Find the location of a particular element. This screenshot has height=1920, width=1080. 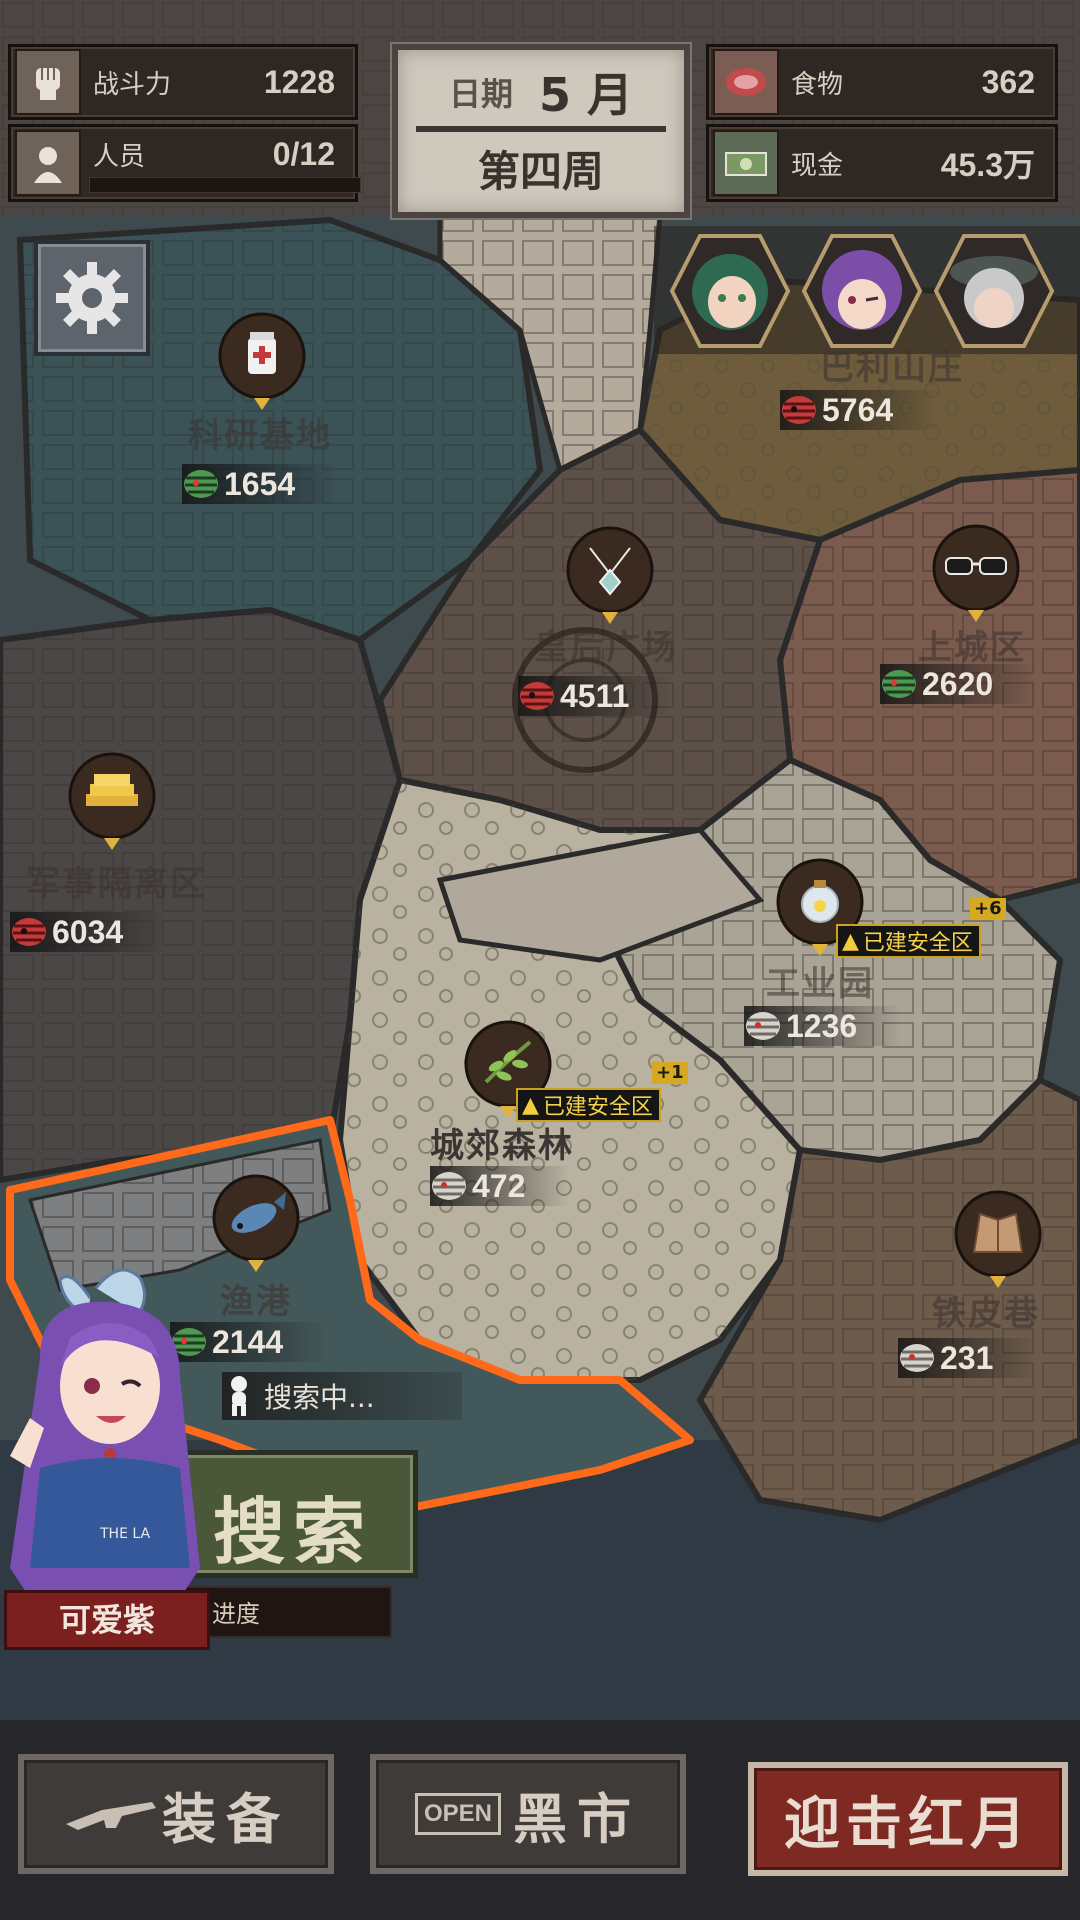

portrait-purple-hair is located at coordinates (862, 291).